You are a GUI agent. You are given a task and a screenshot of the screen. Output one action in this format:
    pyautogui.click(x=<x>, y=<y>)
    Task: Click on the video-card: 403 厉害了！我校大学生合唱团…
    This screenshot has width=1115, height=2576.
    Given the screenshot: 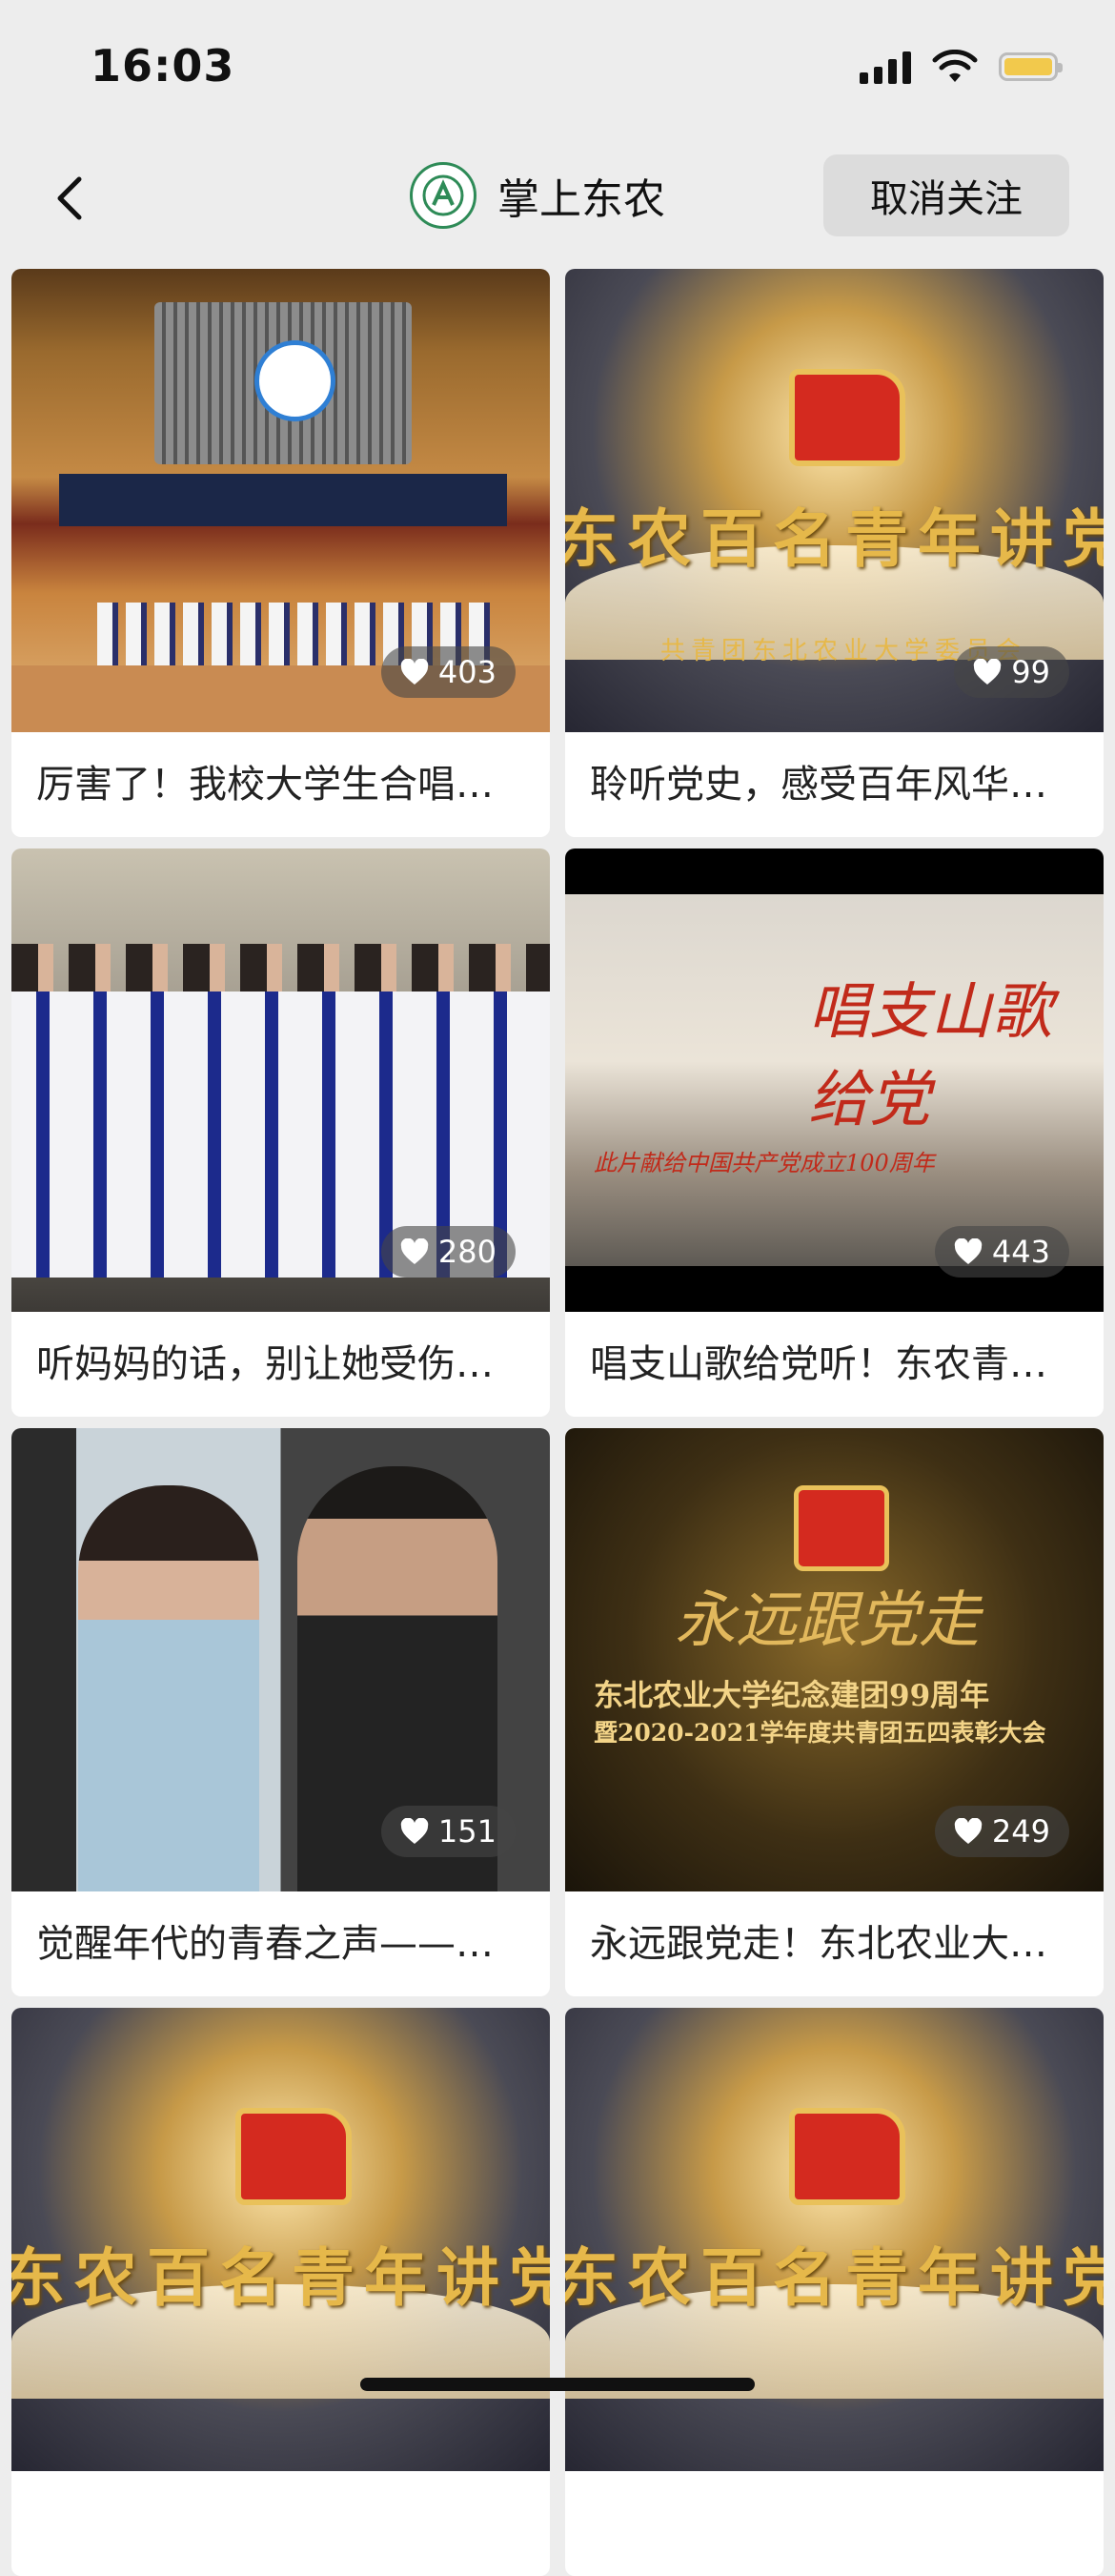 What is the action you would take?
    pyautogui.click(x=280, y=553)
    